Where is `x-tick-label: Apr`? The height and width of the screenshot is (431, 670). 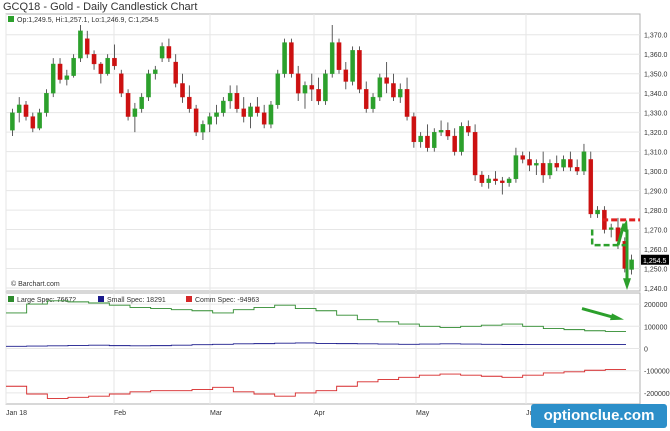 x-tick-label: Apr is located at coordinates (320, 413).